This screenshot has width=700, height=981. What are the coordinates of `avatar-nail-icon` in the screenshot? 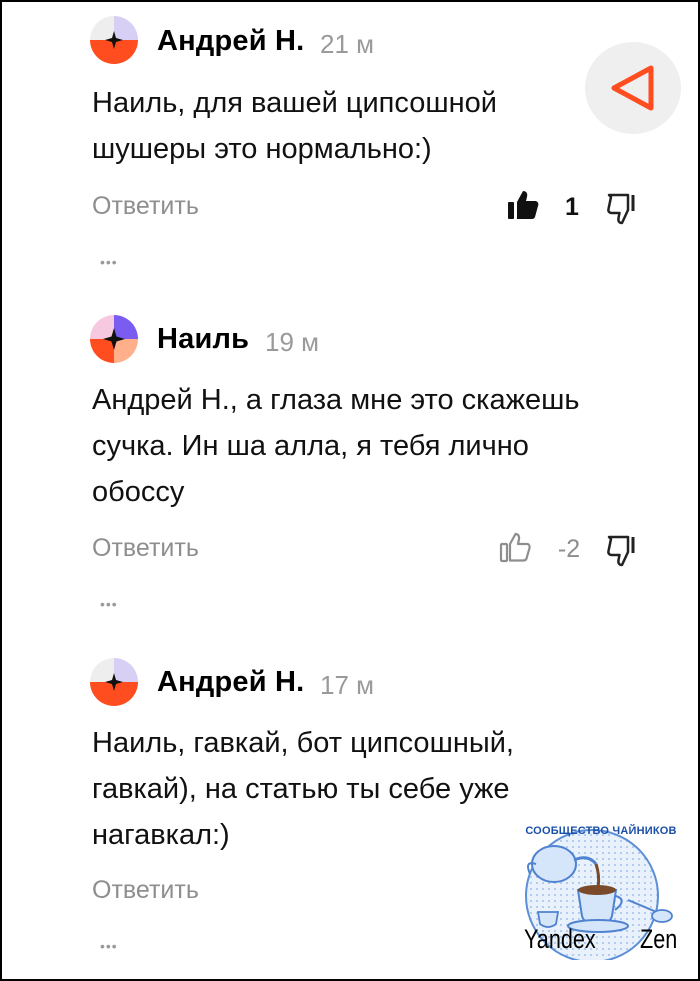 It's located at (114, 339).